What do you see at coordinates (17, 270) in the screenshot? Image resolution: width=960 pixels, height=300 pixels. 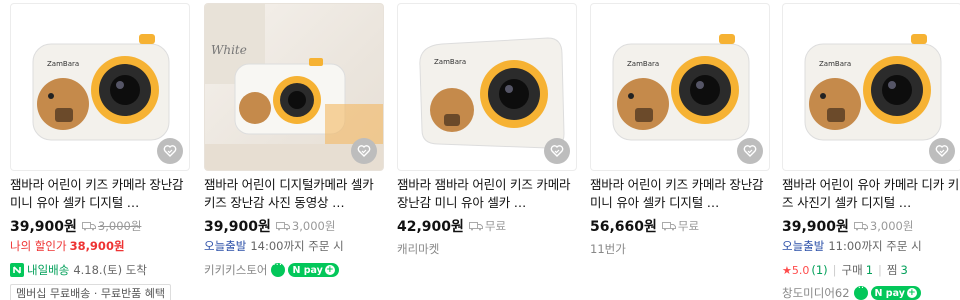 I see `naver-n-icon` at bounding box center [17, 270].